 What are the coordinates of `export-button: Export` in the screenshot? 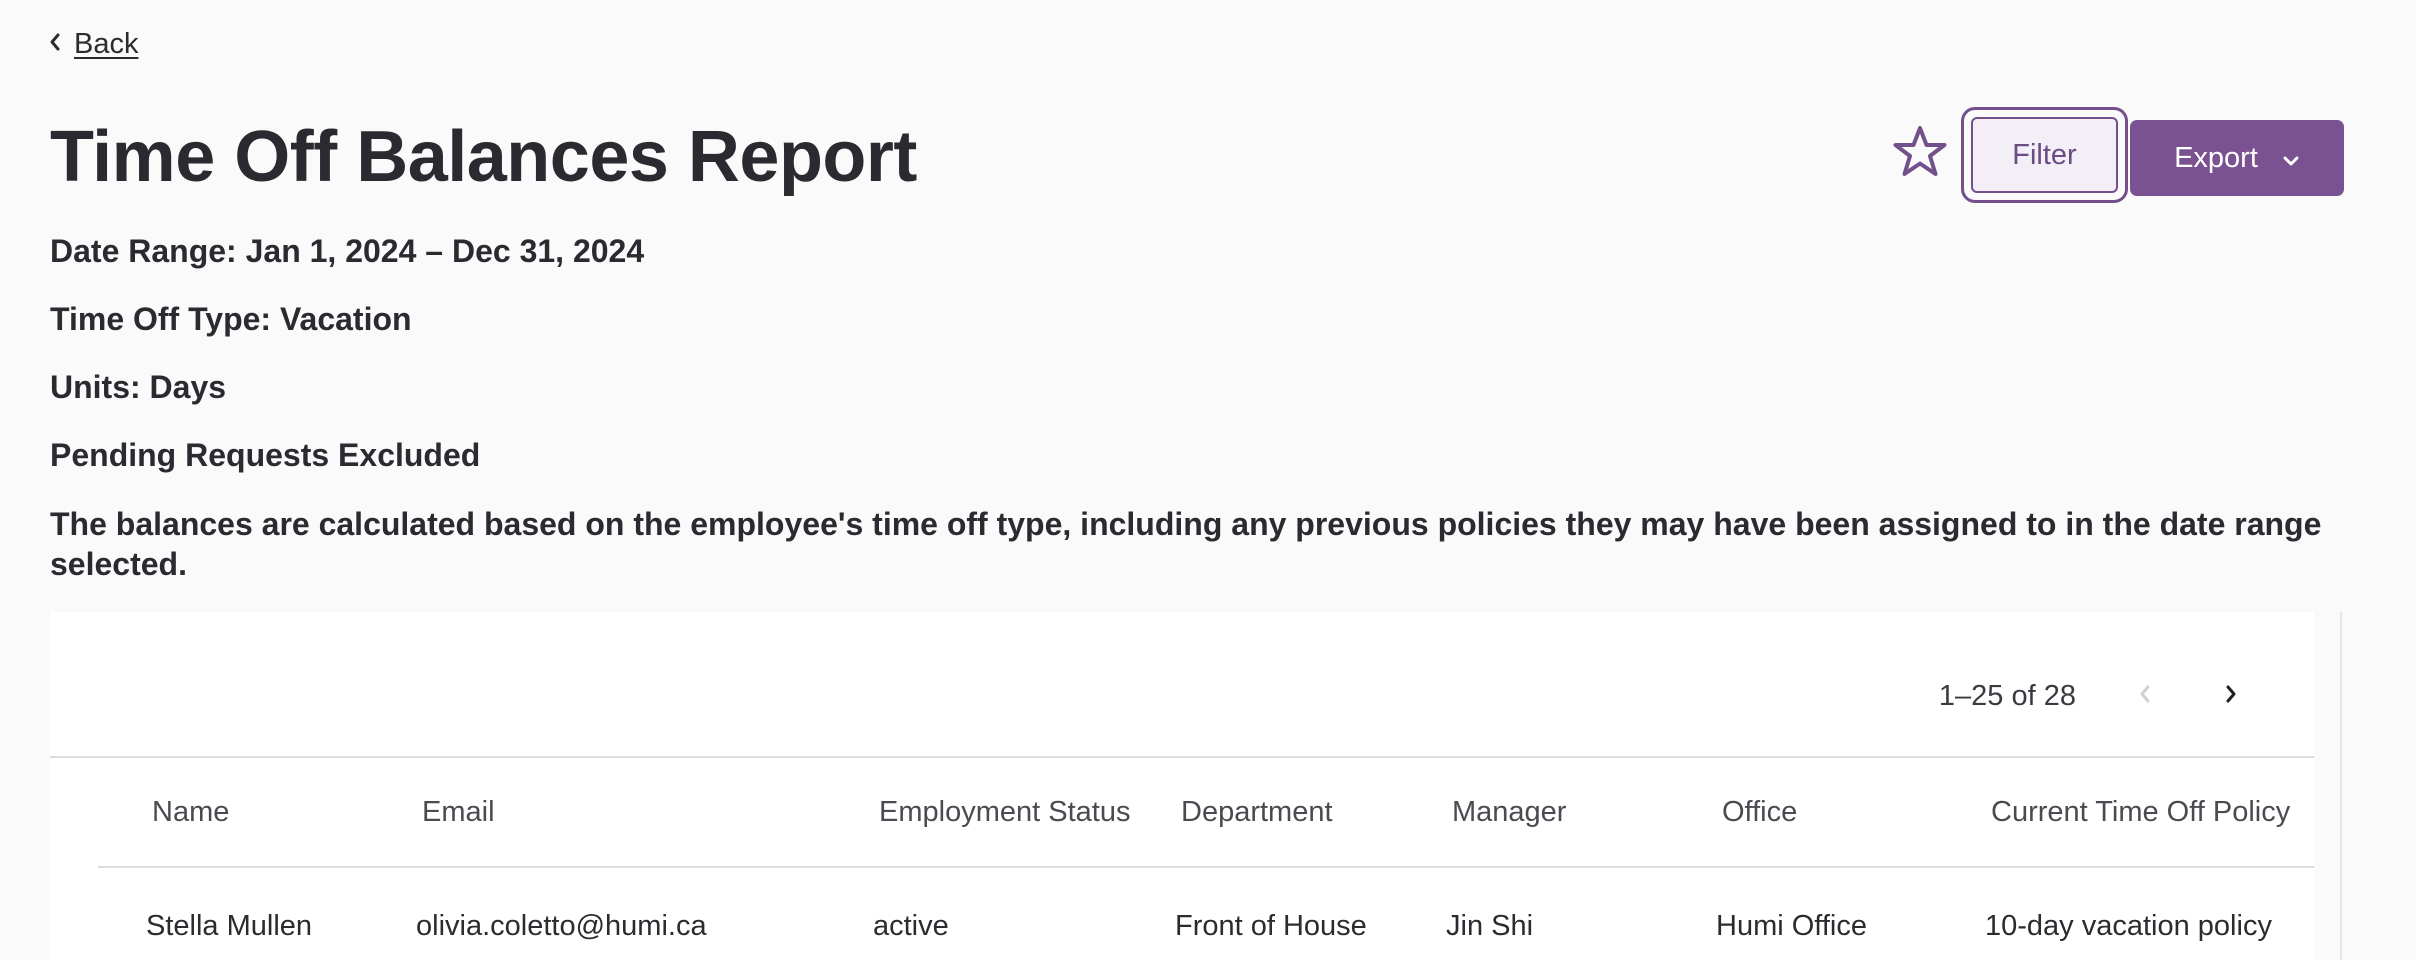 It's located at (2237, 158).